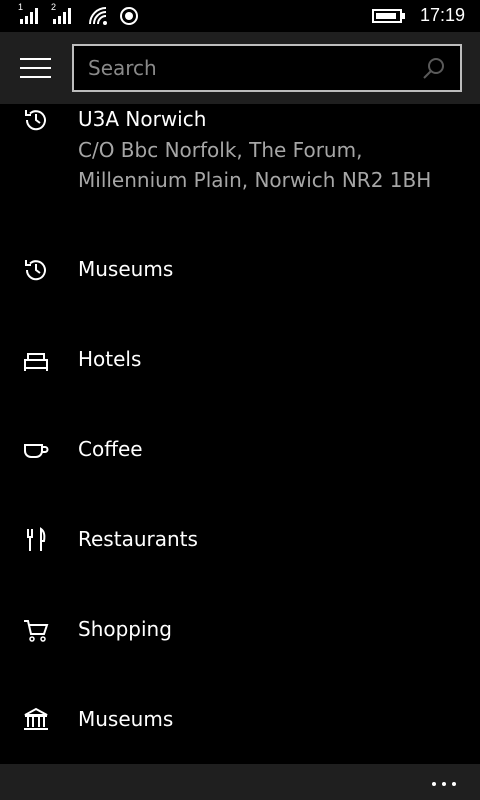 Image resolution: width=480 pixels, height=800 pixels. I want to click on more-options-button, so click(445, 782).